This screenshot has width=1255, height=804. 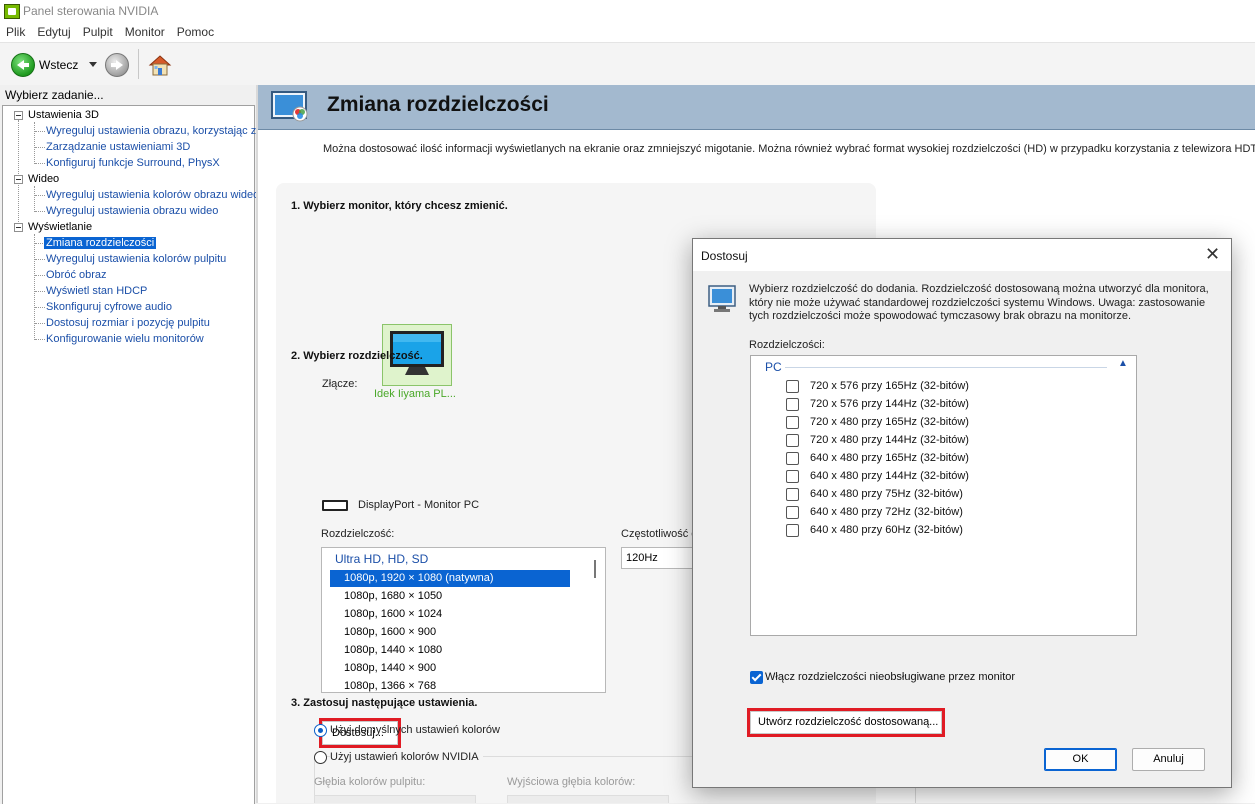 What do you see at coordinates (886, 530) in the screenshot?
I see `resolution-item: 640 x 480 przy 60Hz (32-bitów)` at bounding box center [886, 530].